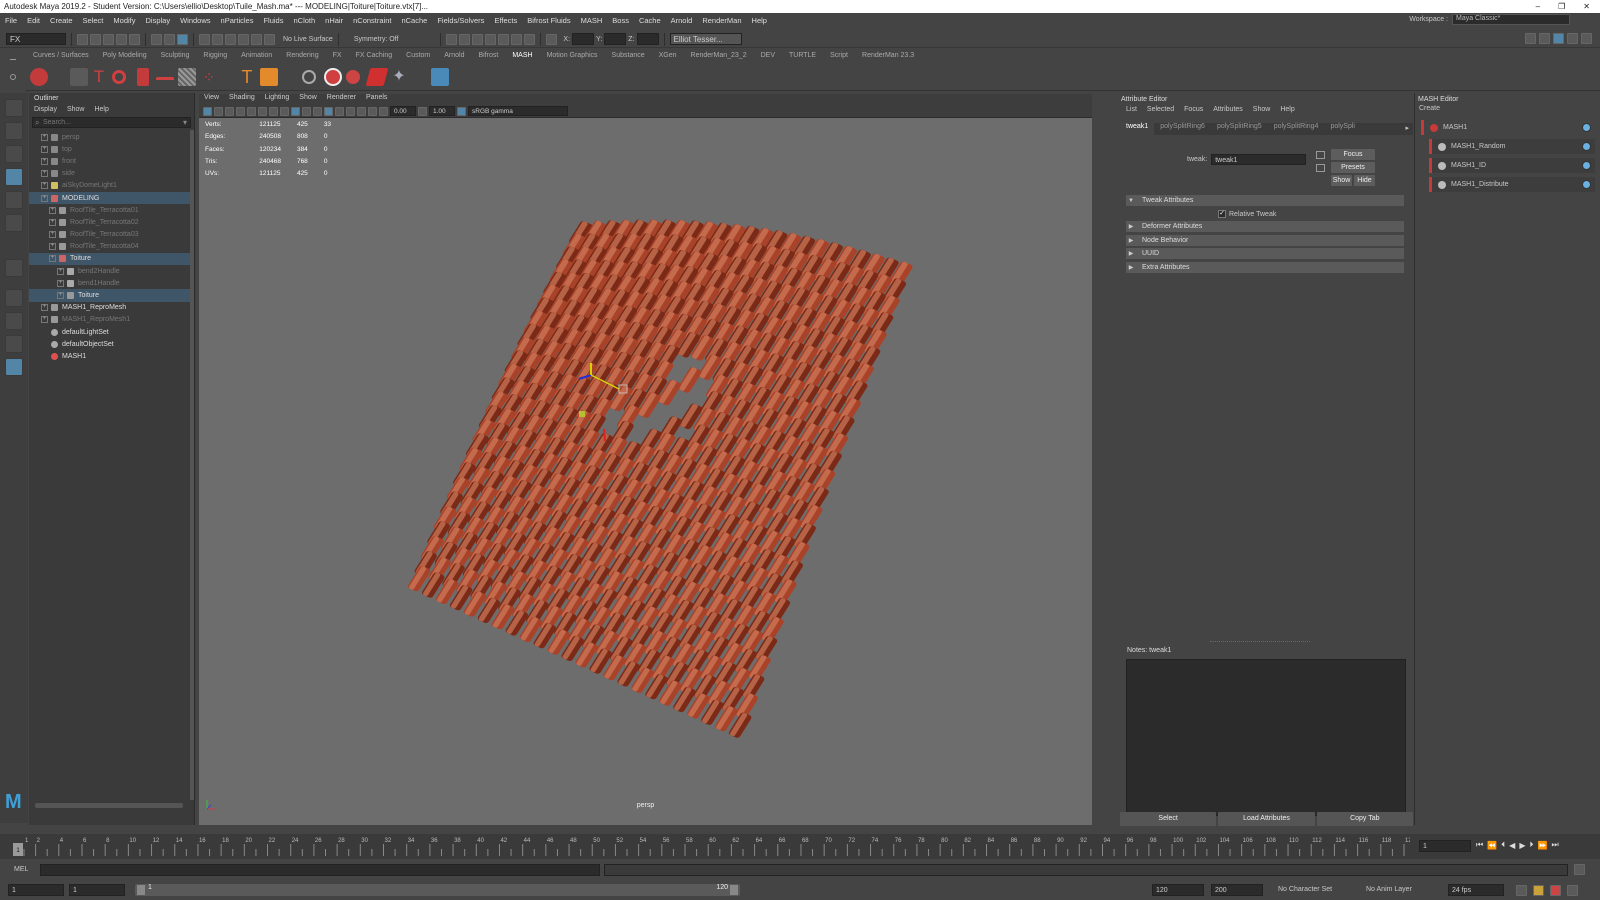 The height and width of the screenshot is (900, 1600). Describe the element at coordinates (175, 57) in the screenshot. I see `shelf-tab-sculpting: Sculpting` at that location.